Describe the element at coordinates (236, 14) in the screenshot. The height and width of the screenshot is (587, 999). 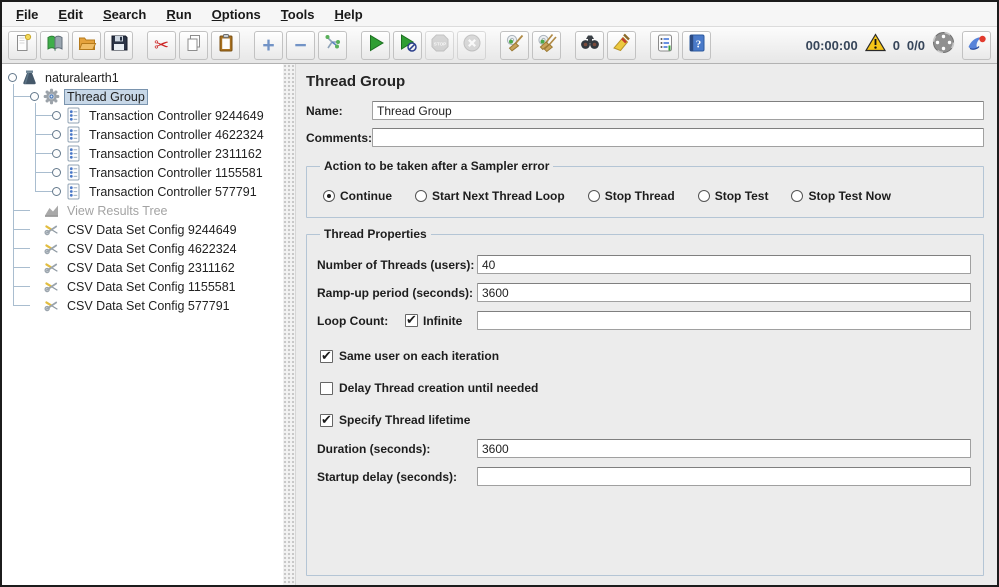
I see `menu-options: Options` at that location.